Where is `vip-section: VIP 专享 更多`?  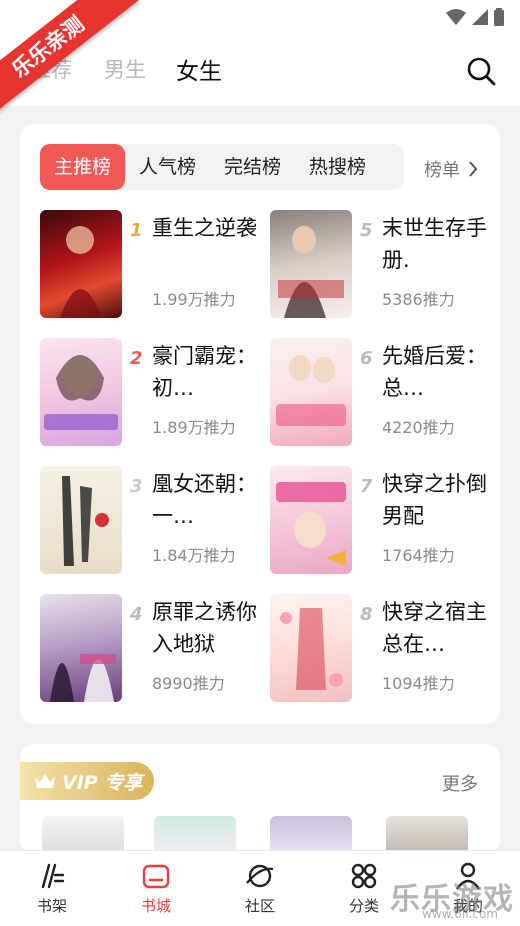
vip-section: VIP 专享 更多 is located at coordinates (260, 800).